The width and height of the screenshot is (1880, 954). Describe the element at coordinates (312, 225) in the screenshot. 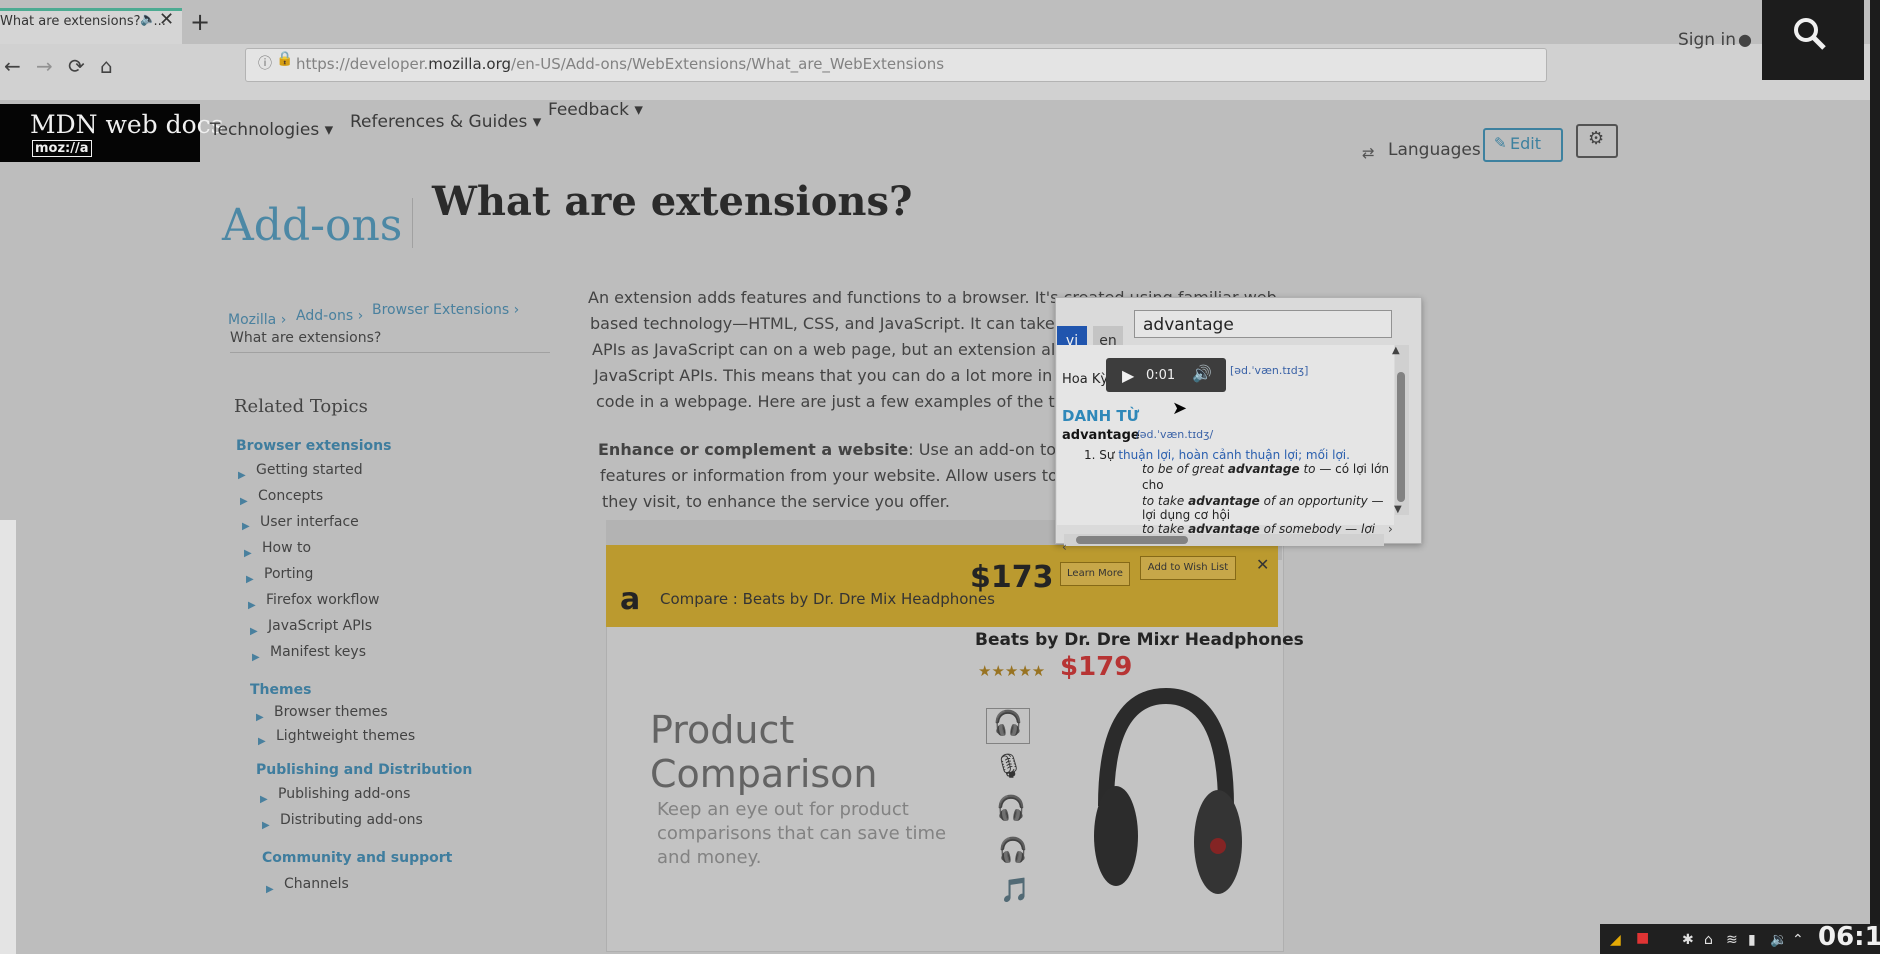

I see `section-title: Add-ons` at that location.